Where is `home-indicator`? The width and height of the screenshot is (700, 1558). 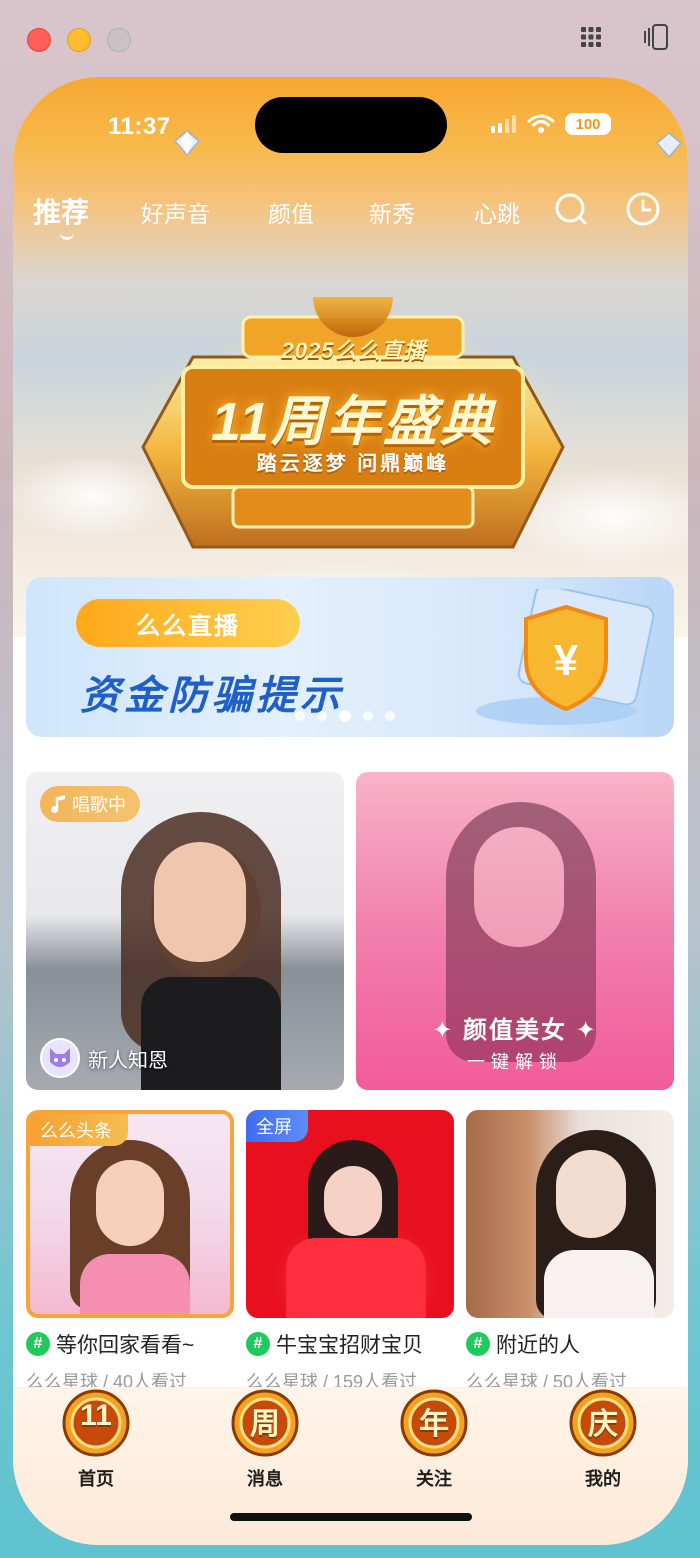 home-indicator is located at coordinates (351, 1517).